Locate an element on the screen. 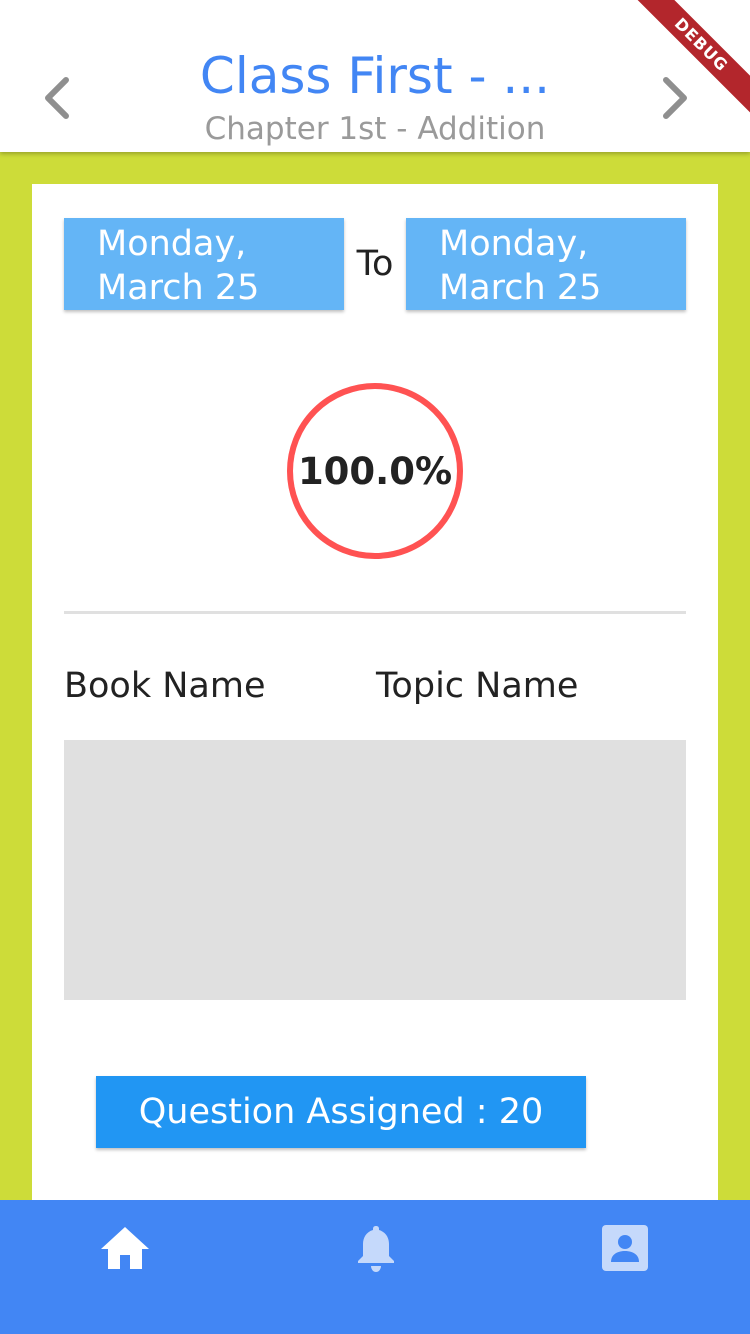 This screenshot has width=750, height=1334. question-assigned-button: Question Assigned : 20 is located at coordinates (341, 1112).